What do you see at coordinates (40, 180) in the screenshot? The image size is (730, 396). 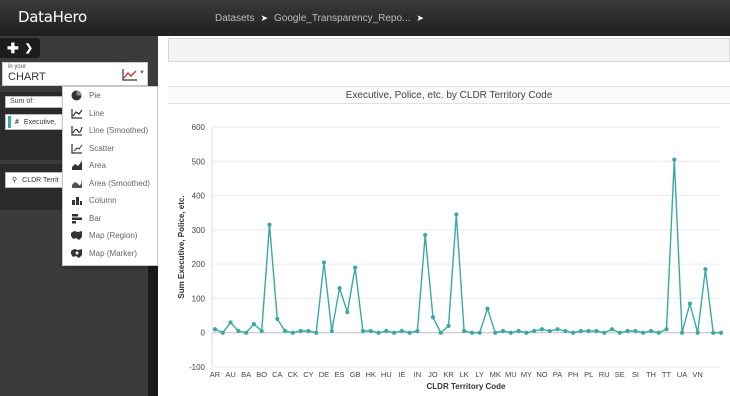 I see `territory-item-label: CLDR Territ` at bounding box center [40, 180].